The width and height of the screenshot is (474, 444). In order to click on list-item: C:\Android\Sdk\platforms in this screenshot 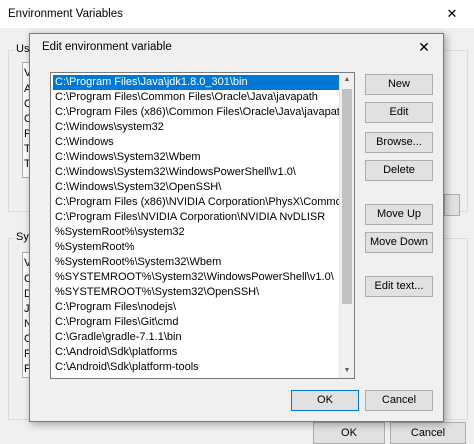, I will do `click(197, 352)`.